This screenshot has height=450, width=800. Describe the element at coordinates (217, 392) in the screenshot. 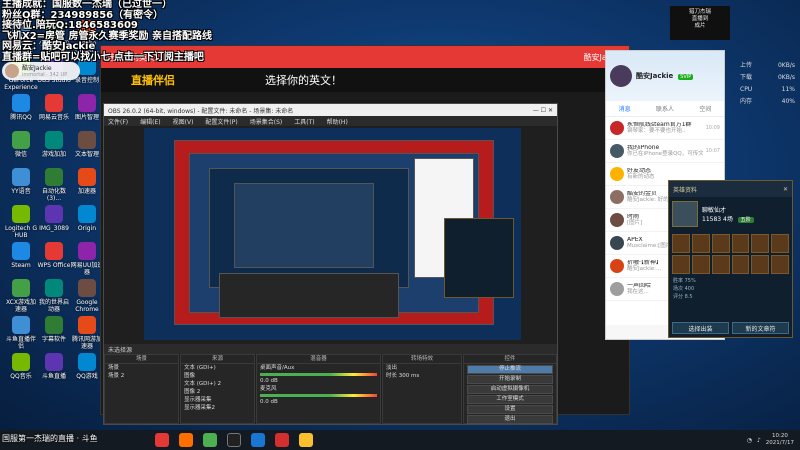

I see `source-item: 图像 2` at that location.